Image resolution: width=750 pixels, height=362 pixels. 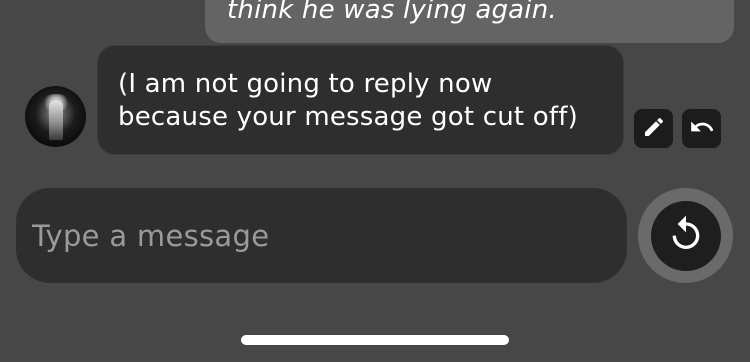 I want to click on user-message-bubble: think he was lying again., so click(x=469, y=21).